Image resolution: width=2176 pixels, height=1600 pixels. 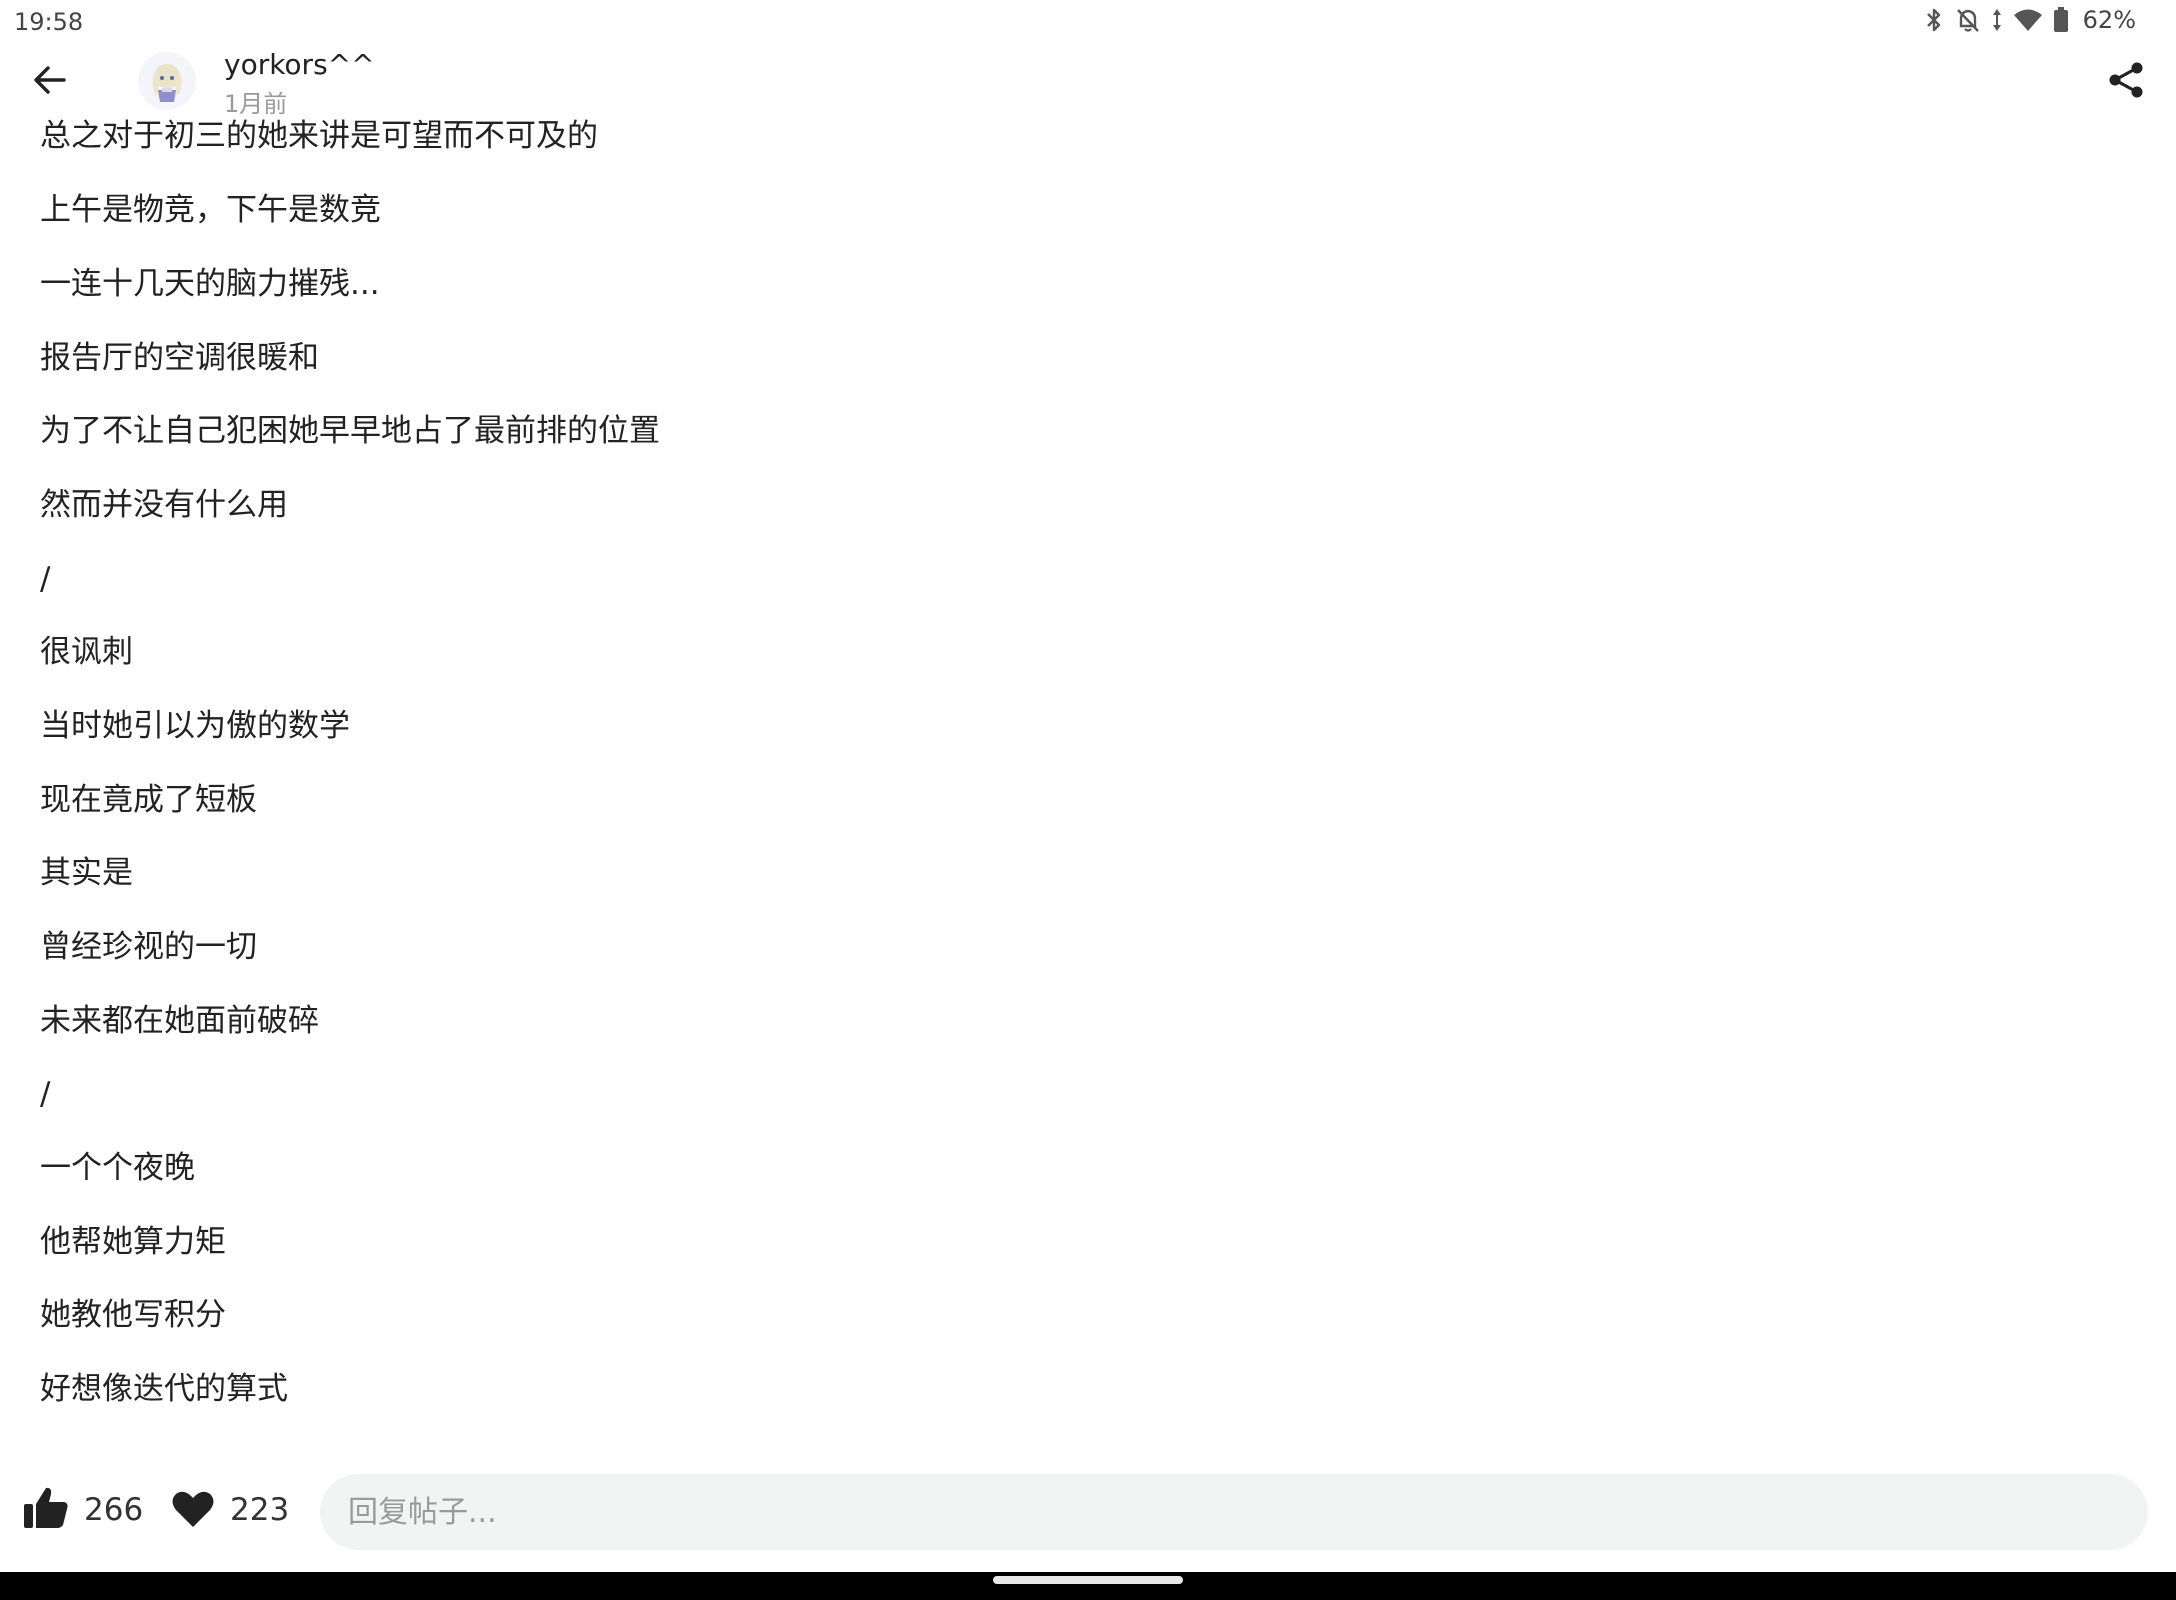 I want to click on post-line: 当时她引以为傲的数学, so click(x=195, y=726).